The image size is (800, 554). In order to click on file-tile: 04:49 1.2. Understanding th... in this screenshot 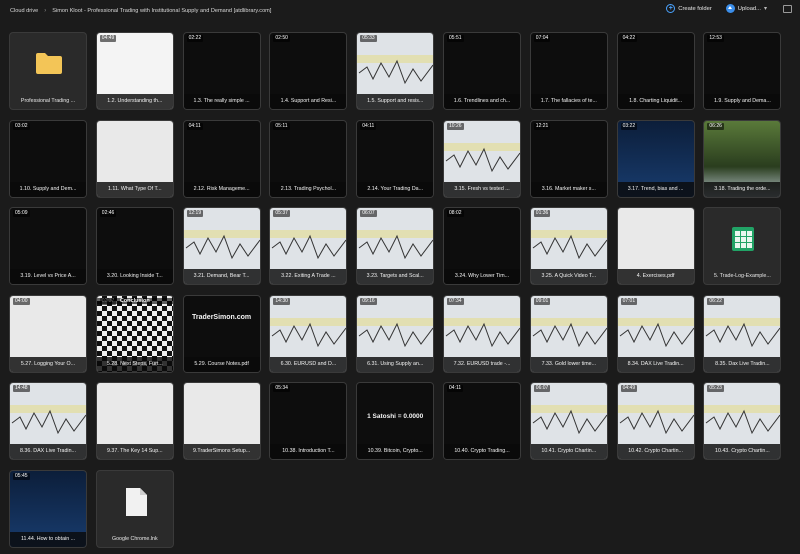, I will do `click(134, 71)`.